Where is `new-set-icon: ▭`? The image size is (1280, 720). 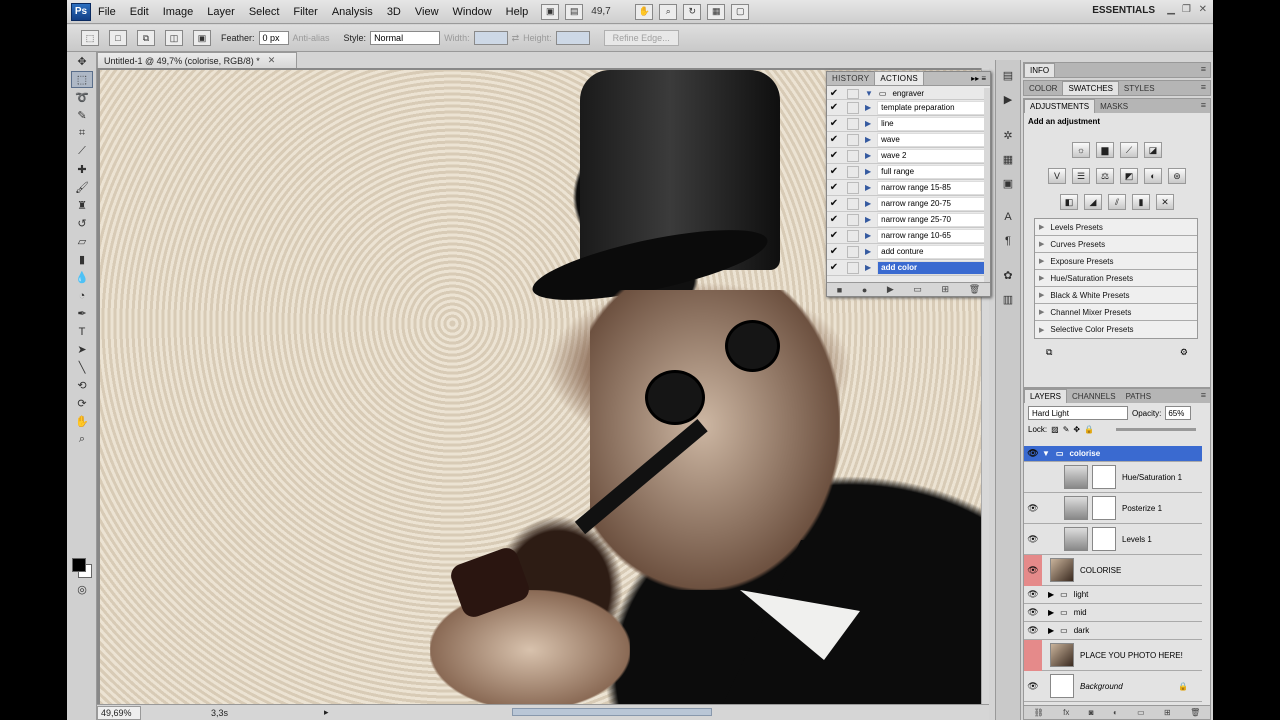
new-set-icon: ▭ is located at coordinates (917, 289).